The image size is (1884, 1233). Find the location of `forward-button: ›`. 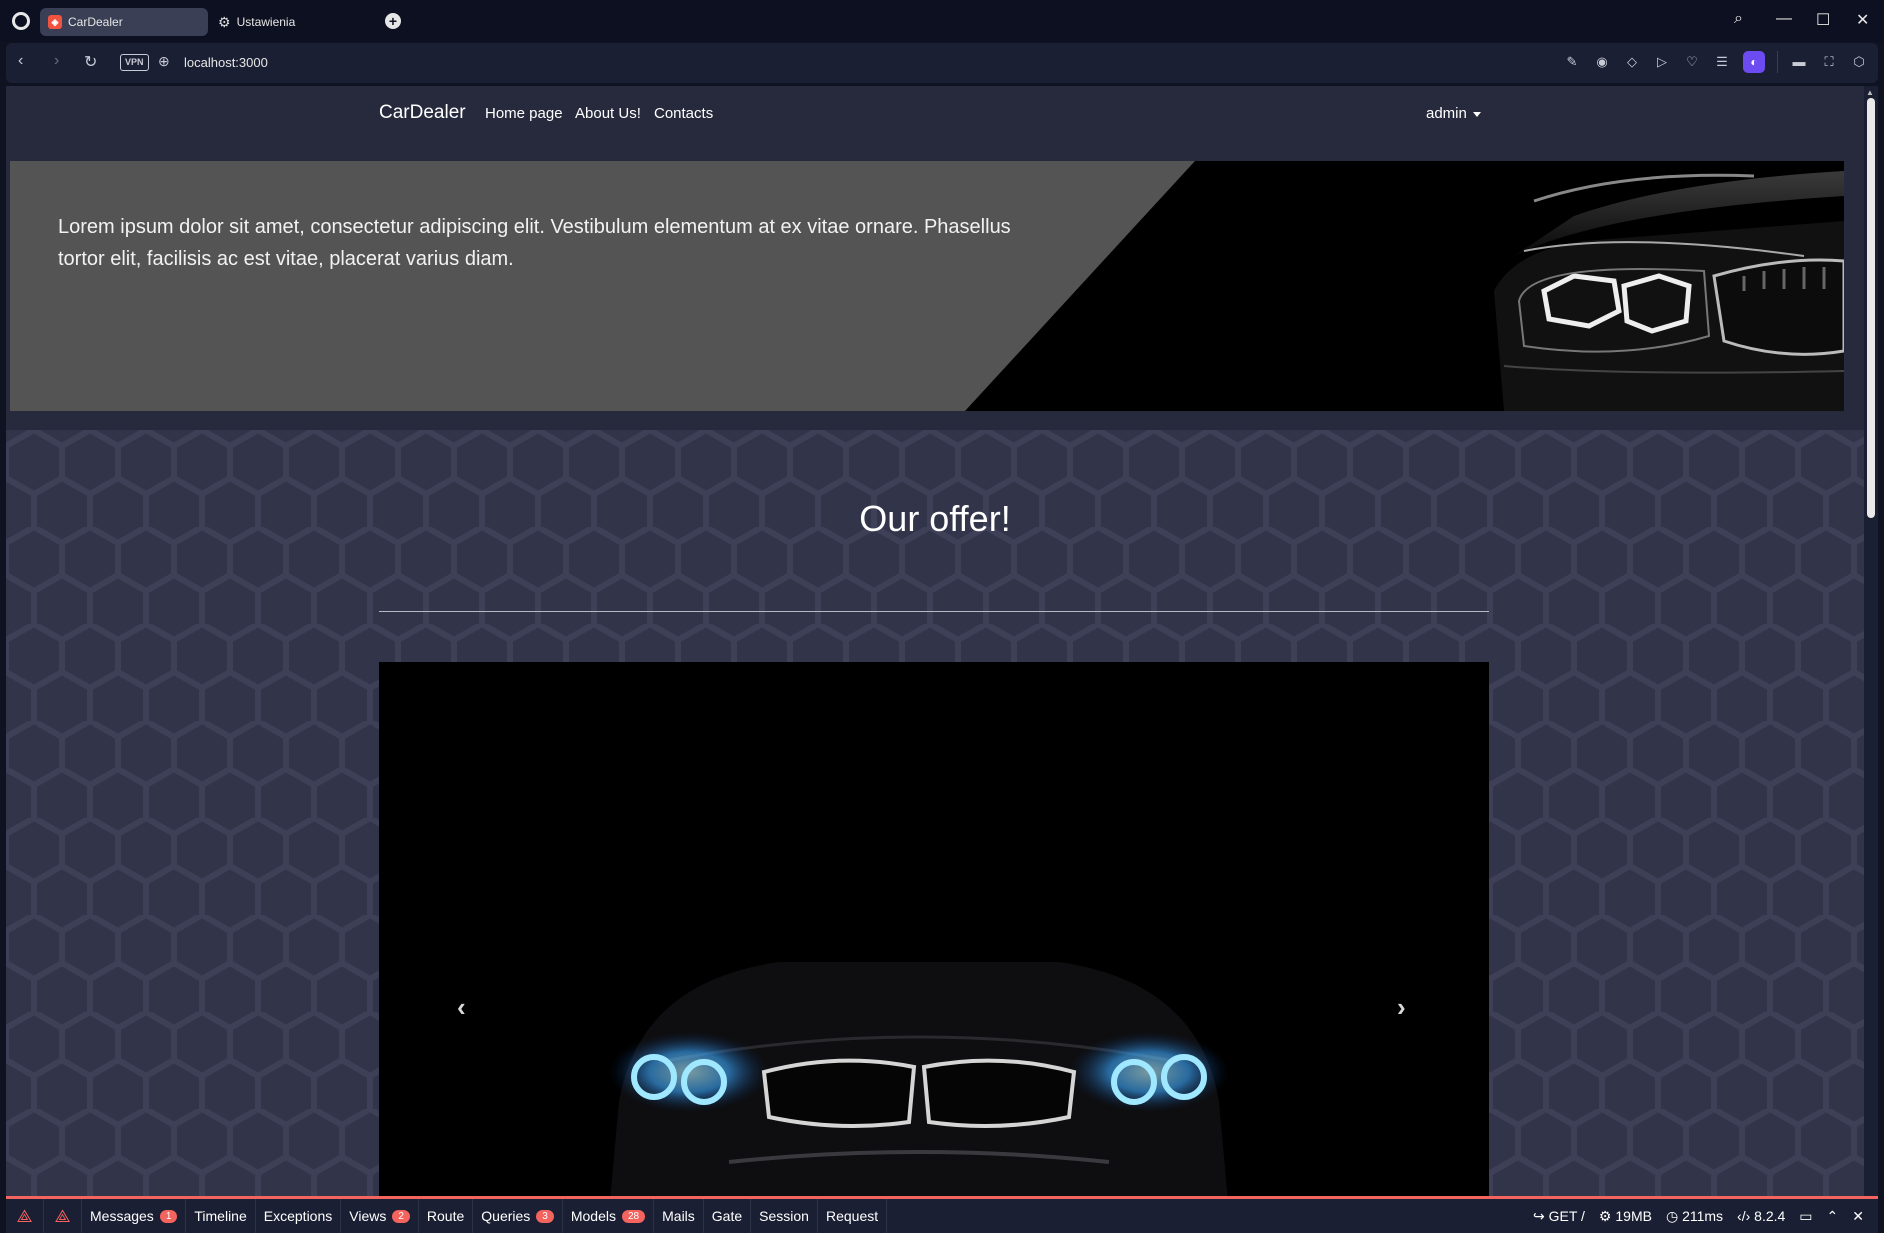

forward-button: › is located at coordinates (56, 61).